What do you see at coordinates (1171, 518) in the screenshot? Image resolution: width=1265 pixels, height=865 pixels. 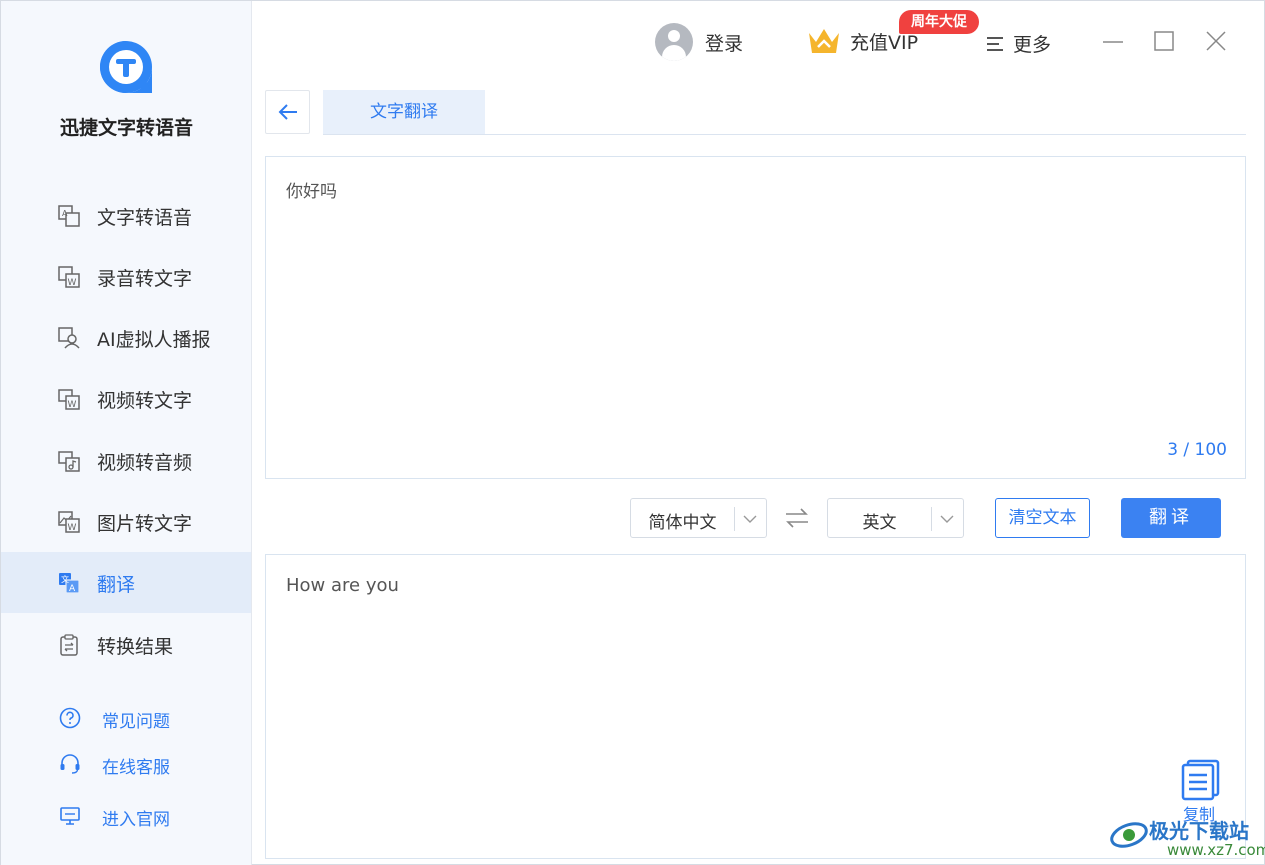 I see `translate-button: 翻译` at bounding box center [1171, 518].